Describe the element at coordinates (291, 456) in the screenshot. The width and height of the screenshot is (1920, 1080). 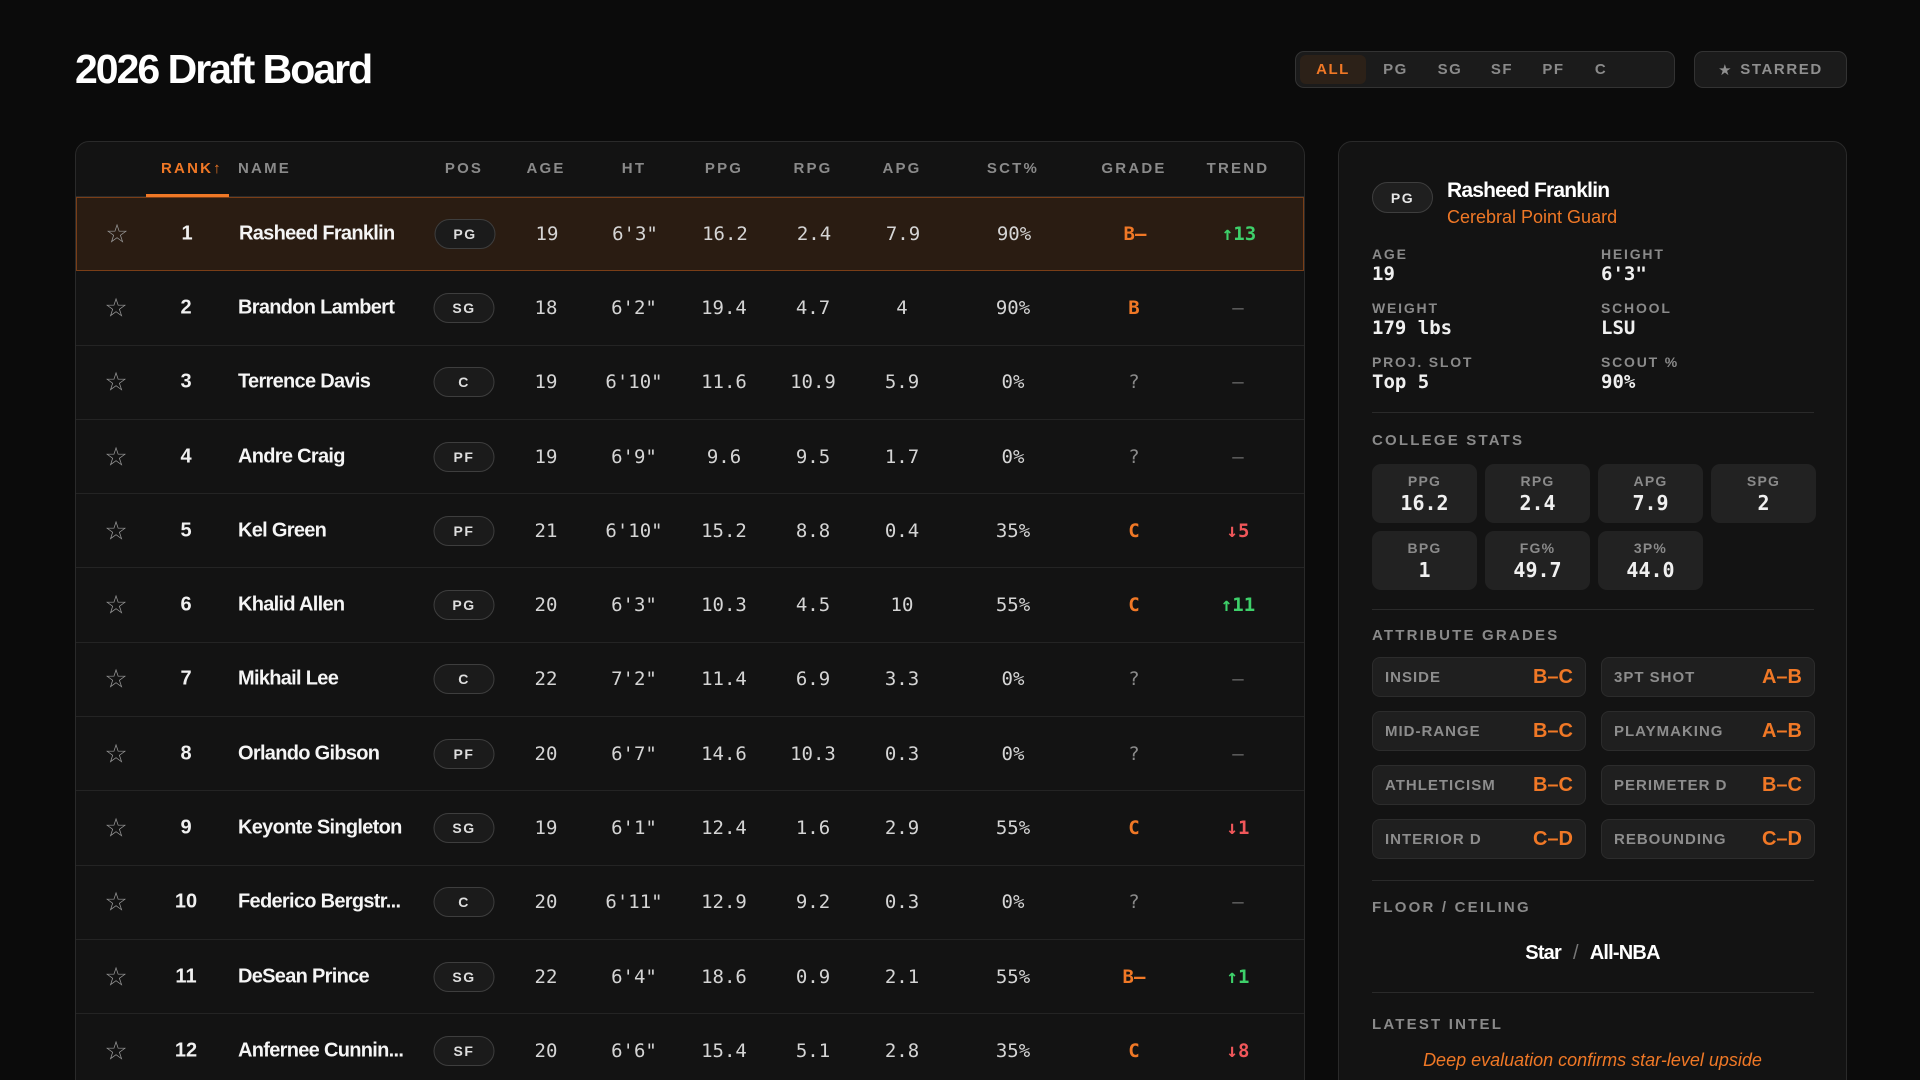
I see `player-name-cell: Andre Craig` at that location.